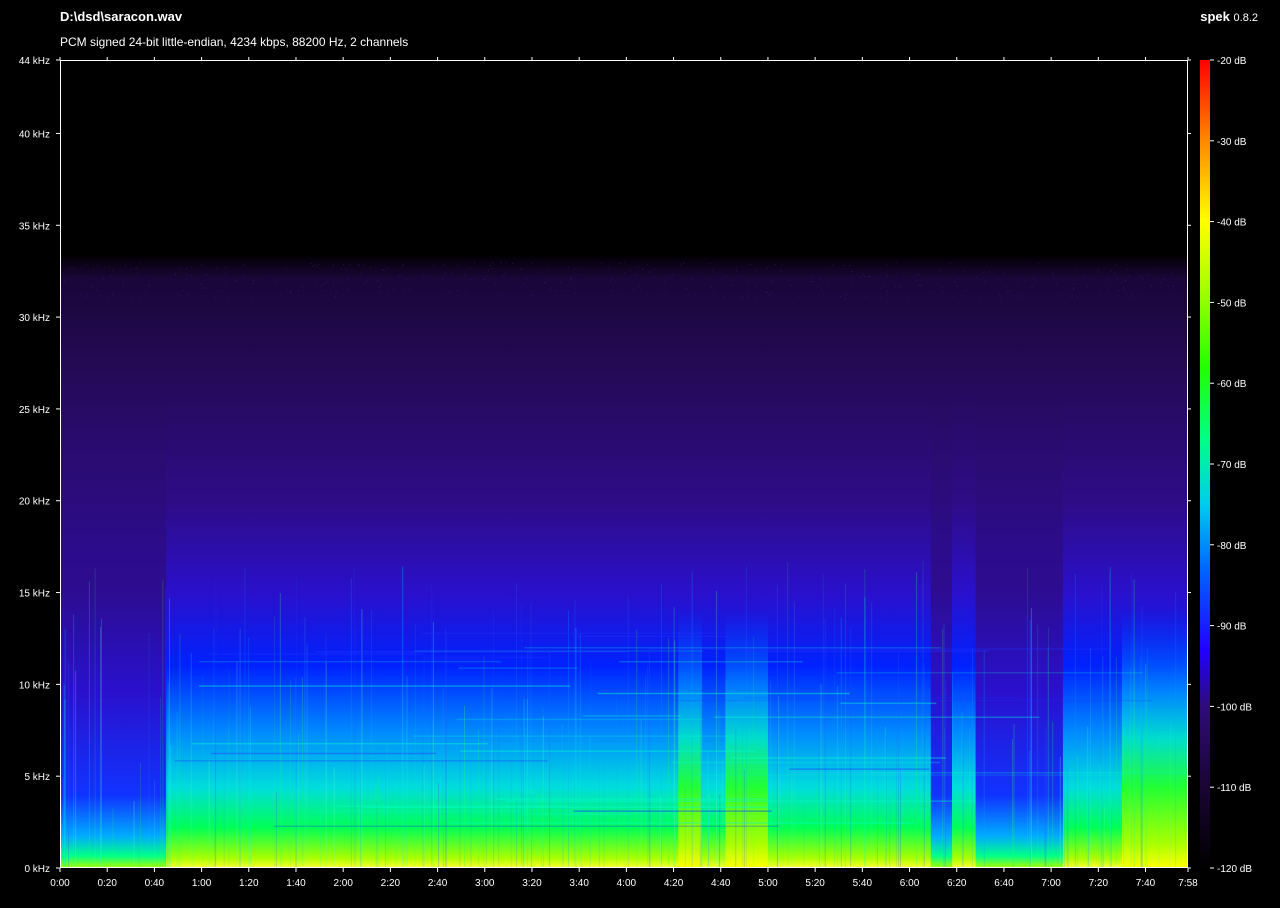 This screenshot has height=908, width=1280. Describe the element at coordinates (37, 777) in the screenshot. I see `y-tick-label: 5 kHz` at that location.